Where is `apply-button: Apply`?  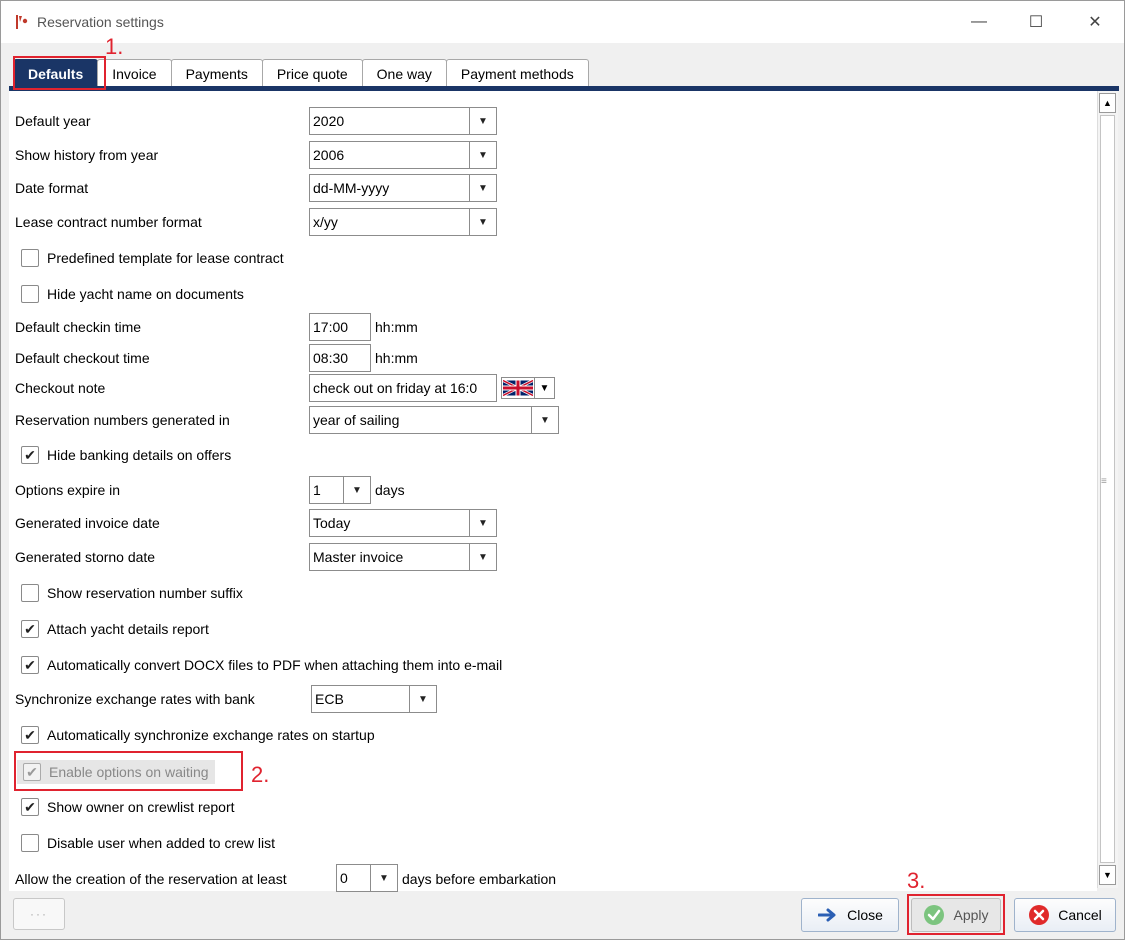 apply-button: Apply is located at coordinates (956, 915).